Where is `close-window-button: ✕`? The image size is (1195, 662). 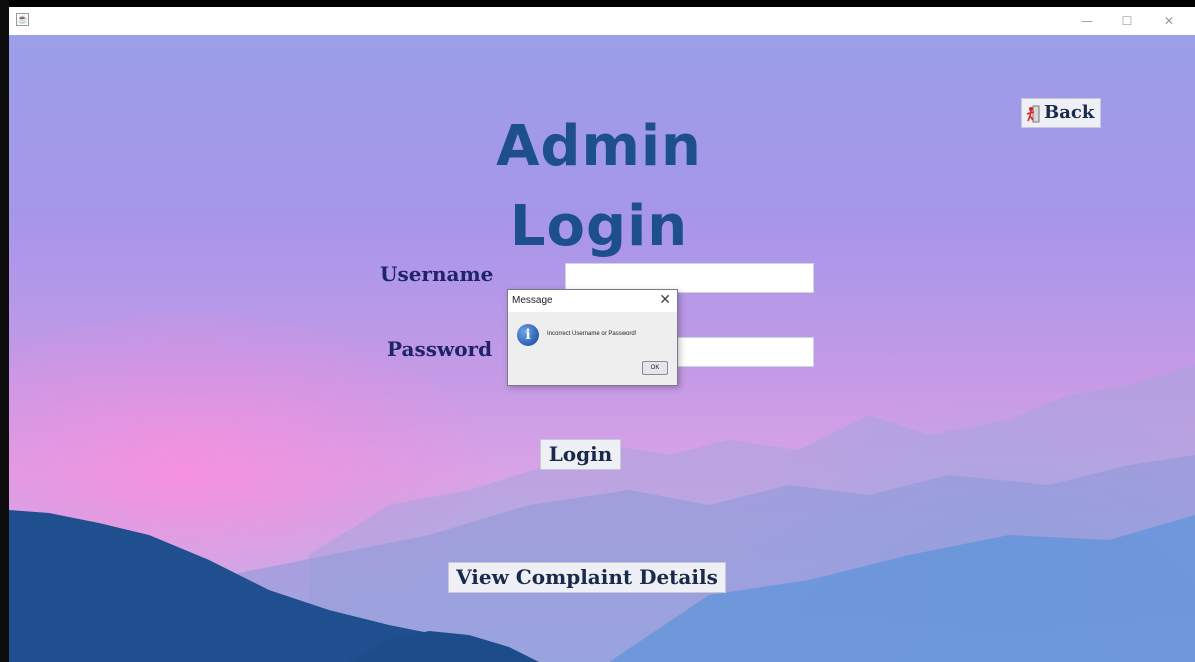 close-window-button: ✕ is located at coordinates (1169, 21).